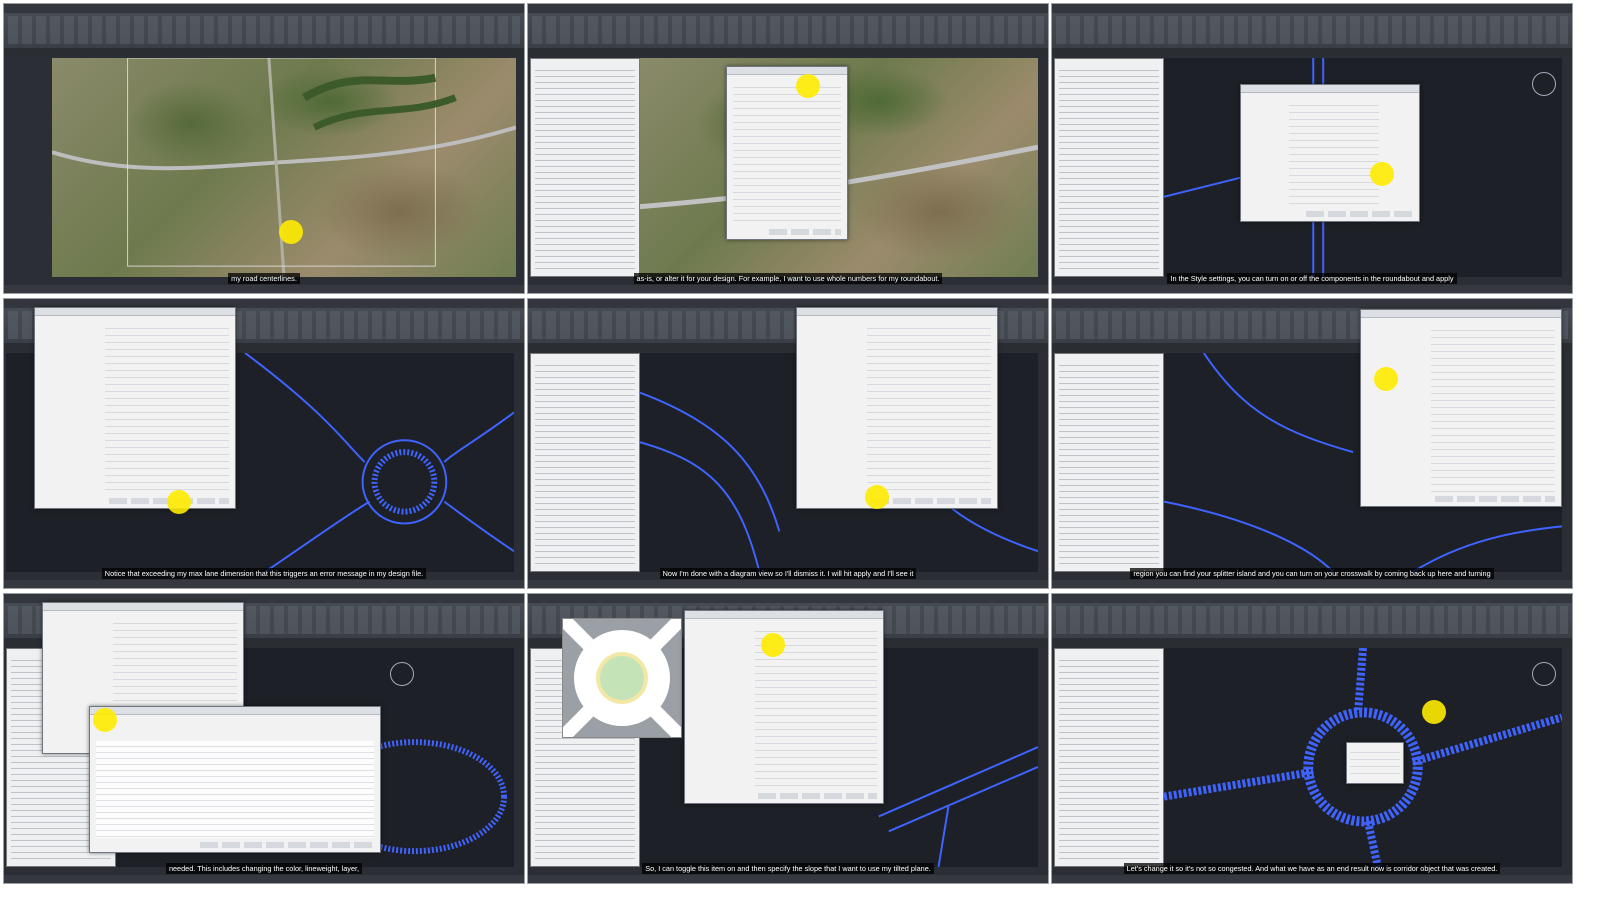 The height and width of the screenshot is (899, 1600). I want to click on roundabout-diagram, so click(622, 678).